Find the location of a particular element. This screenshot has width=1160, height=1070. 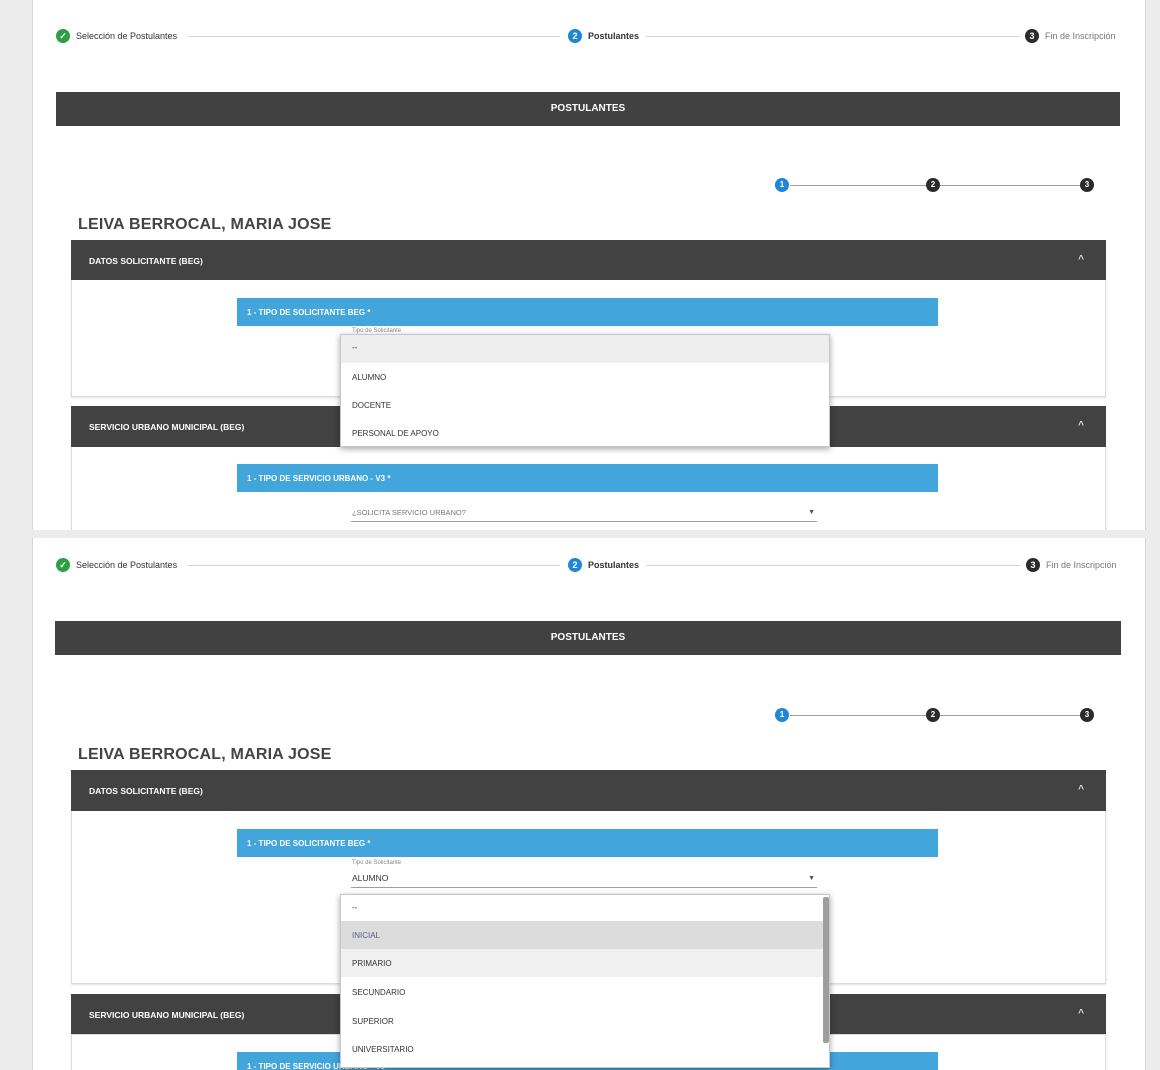

servicio-urbano-placeholder: ¿SOLICITA SERVICIO URBANO? is located at coordinates (409, 512).